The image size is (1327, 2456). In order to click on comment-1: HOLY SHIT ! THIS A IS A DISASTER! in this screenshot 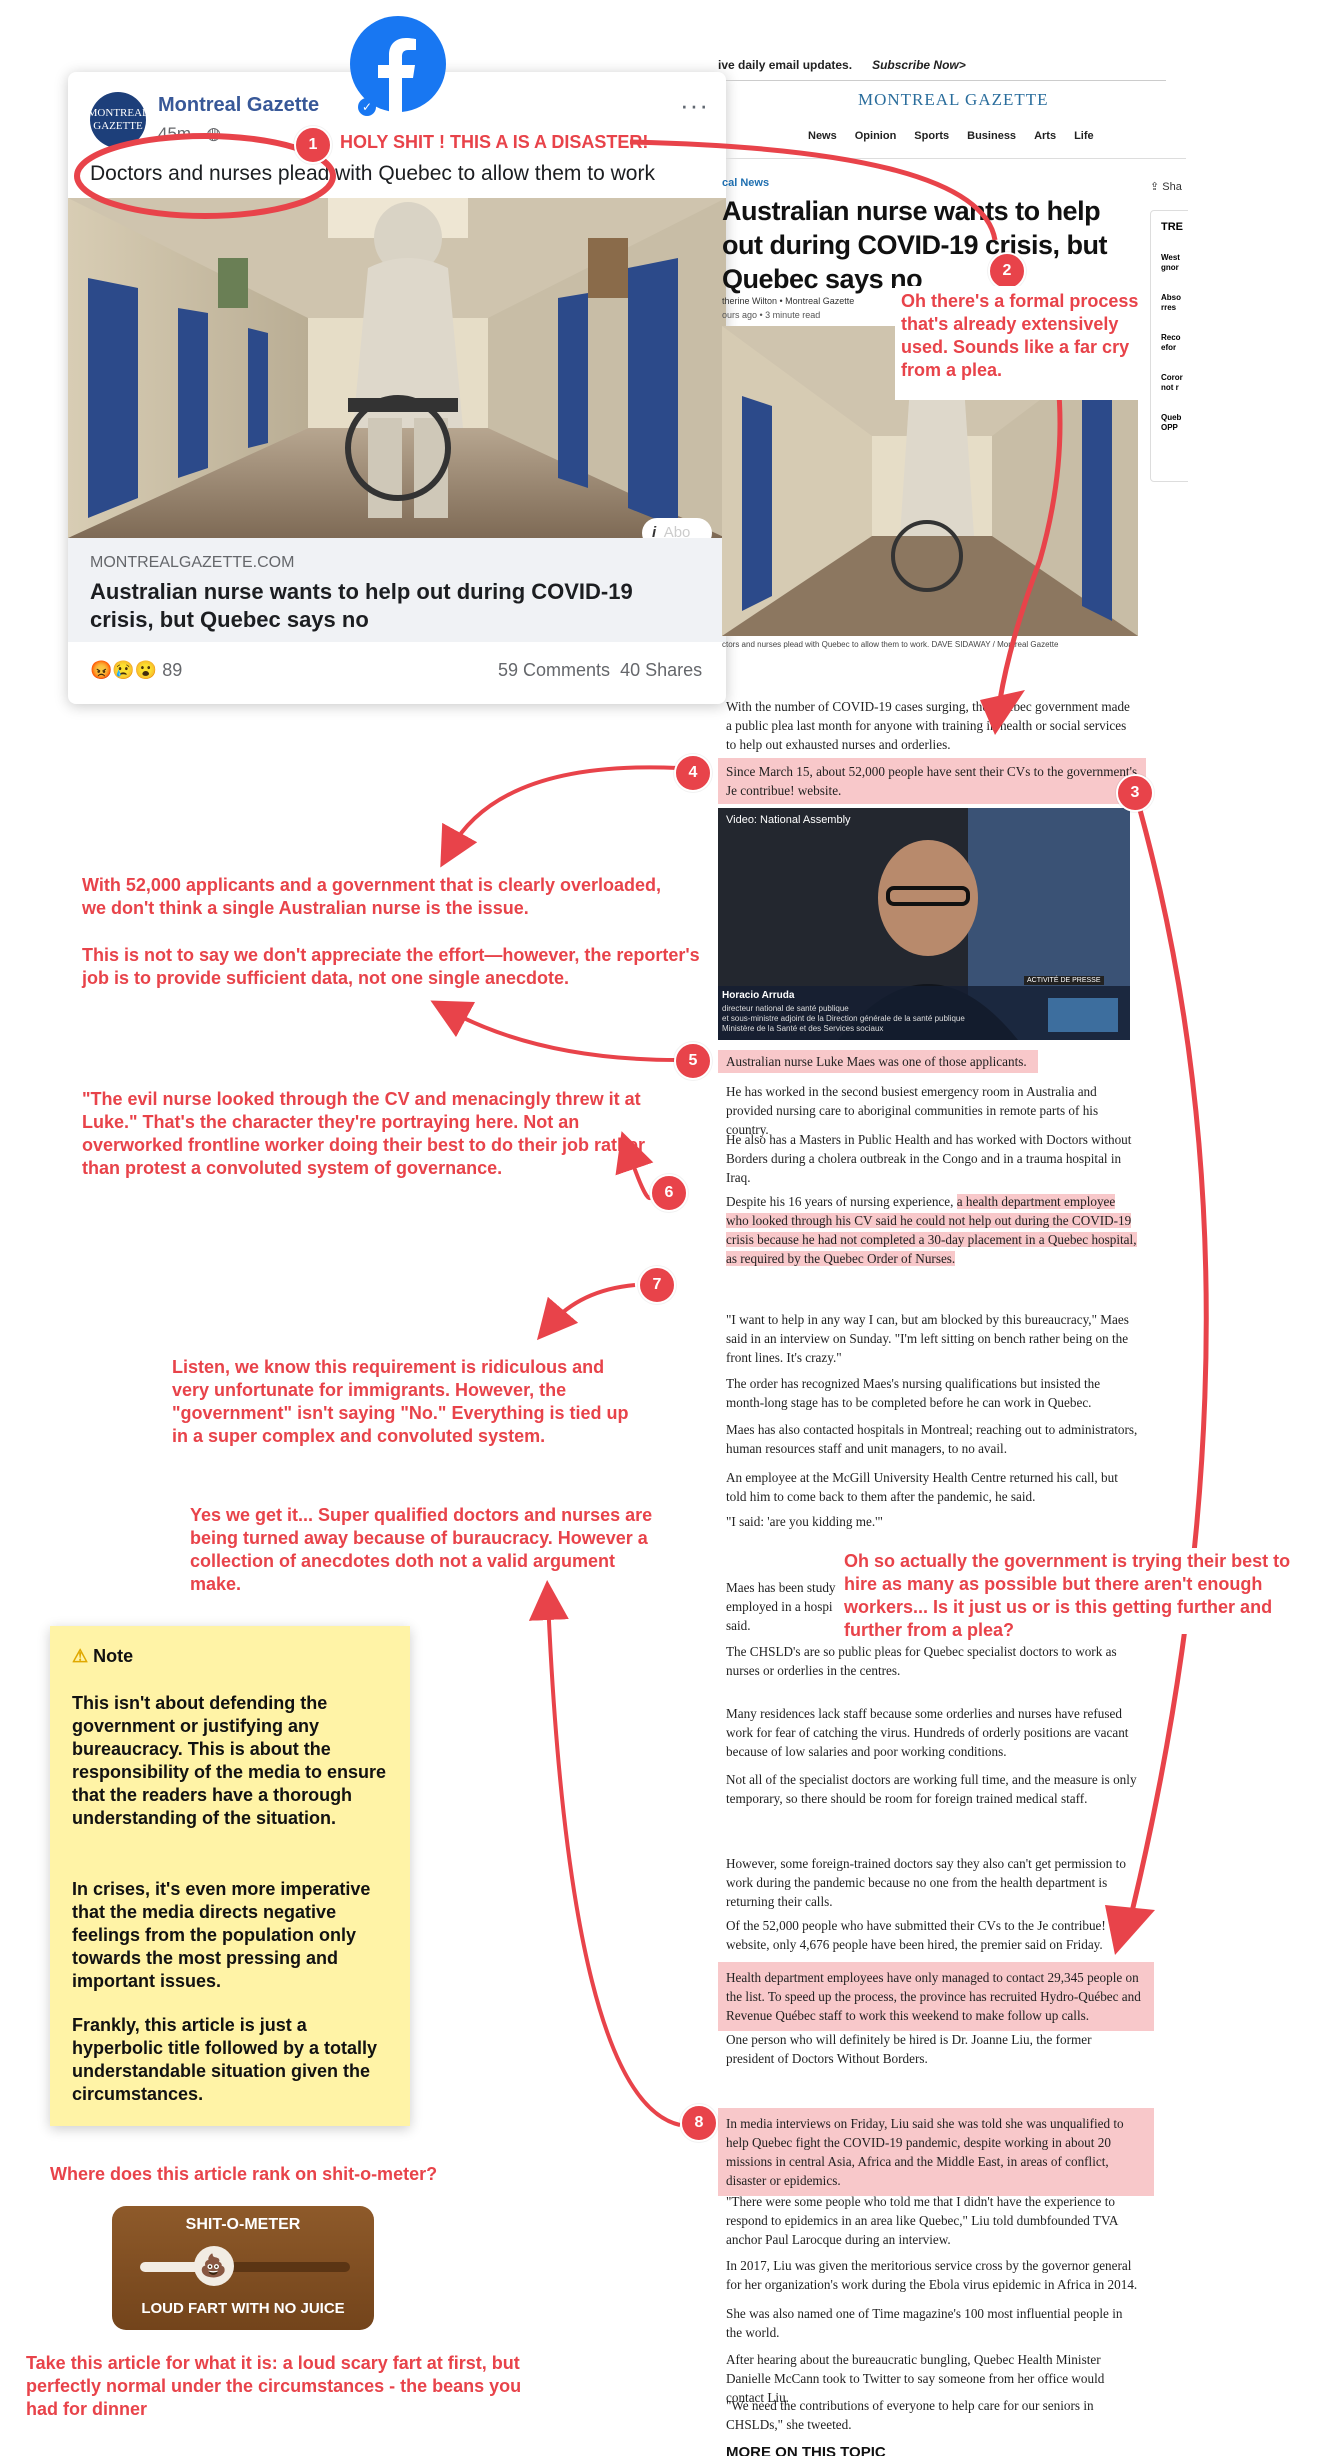, I will do `click(494, 142)`.